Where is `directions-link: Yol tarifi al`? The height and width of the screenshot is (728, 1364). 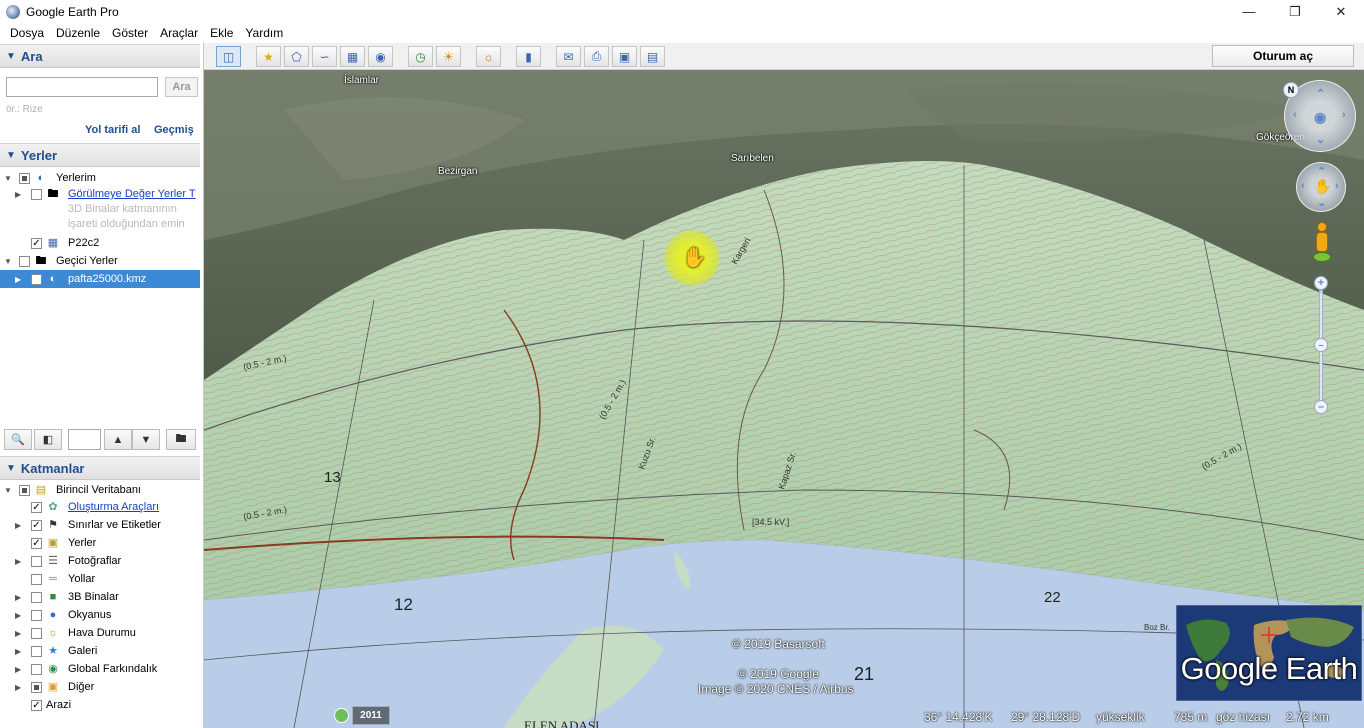 directions-link: Yol tarifi al is located at coordinates (112, 130).